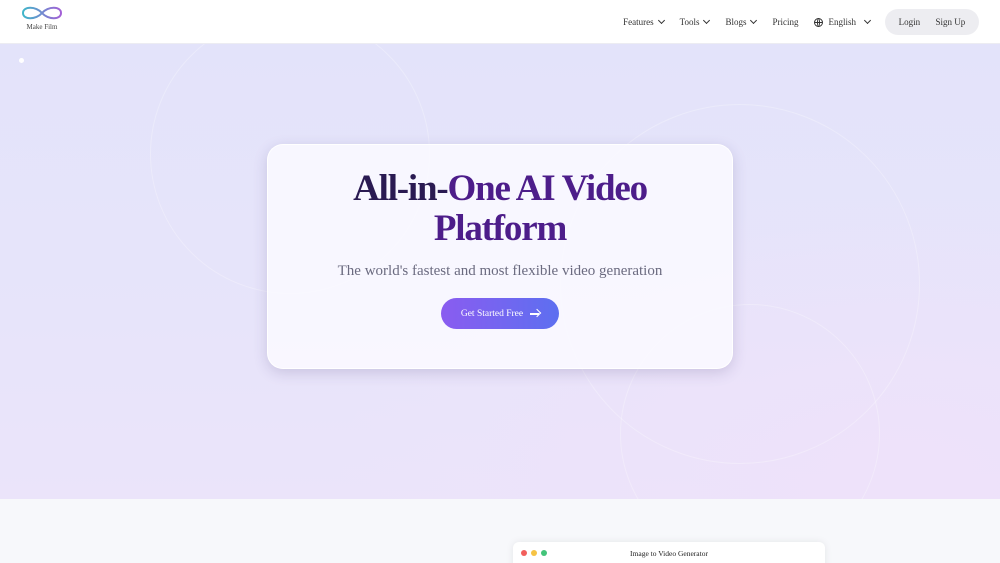 The height and width of the screenshot is (563, 1000). I want to click on arrow-right-icon, so click(535, 313).